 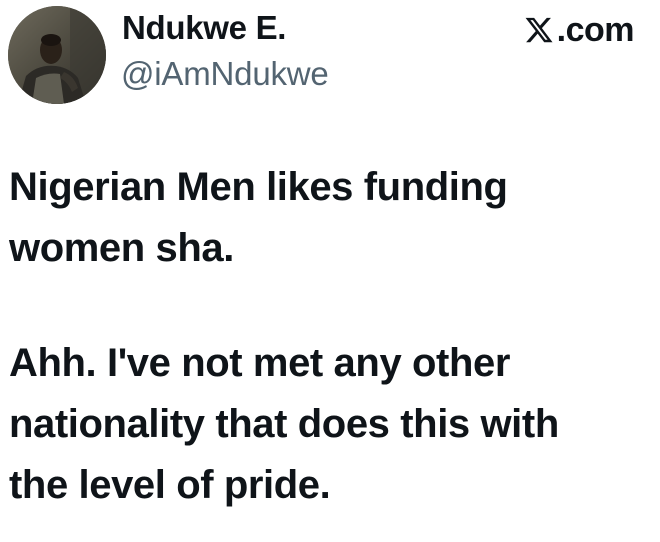 I want to click on brand-x-com: .com, so click(x=579, y=30).